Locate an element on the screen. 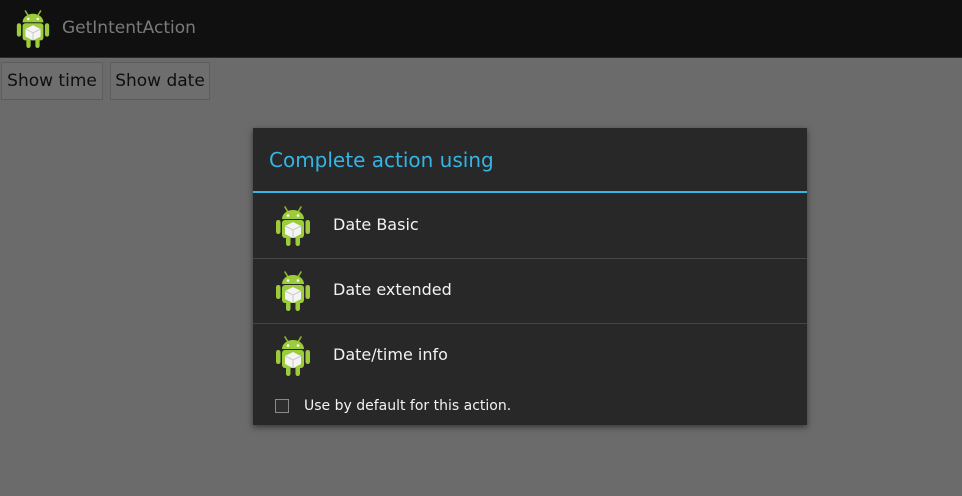 The width and height of the screenshot is (962, 496). list-item-date-time-info: Date/time info is located at coordinates (530, 355).